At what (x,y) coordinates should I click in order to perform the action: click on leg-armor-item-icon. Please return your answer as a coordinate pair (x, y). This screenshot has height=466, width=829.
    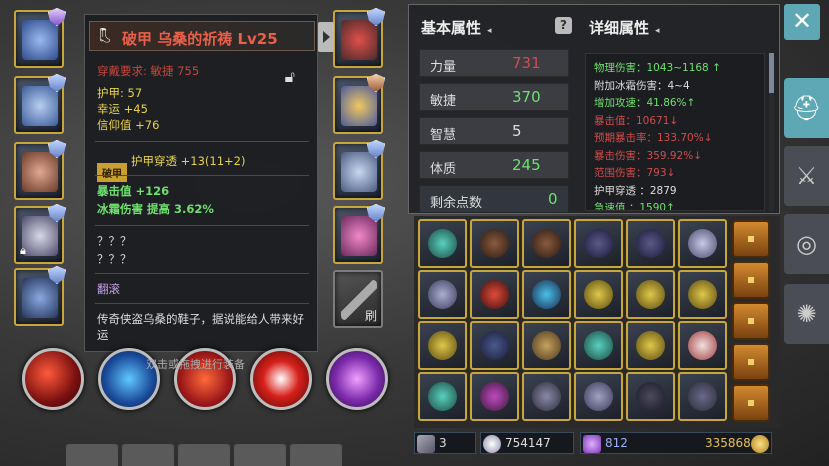
    Looking at the image, I should click on (359, 172).